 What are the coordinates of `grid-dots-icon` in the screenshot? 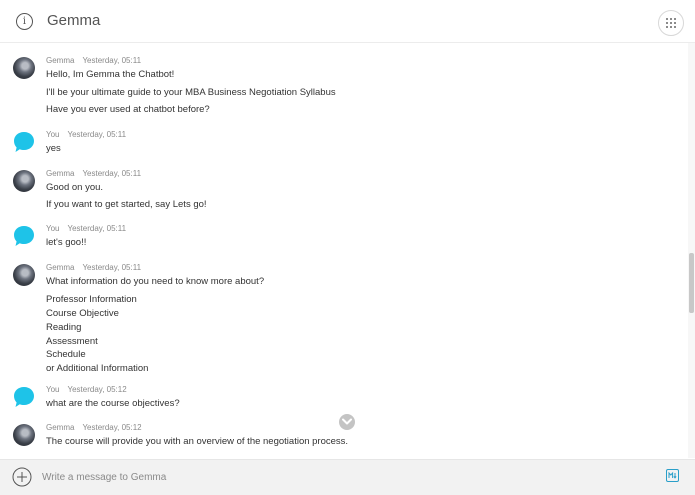 It's located at (671, 23).